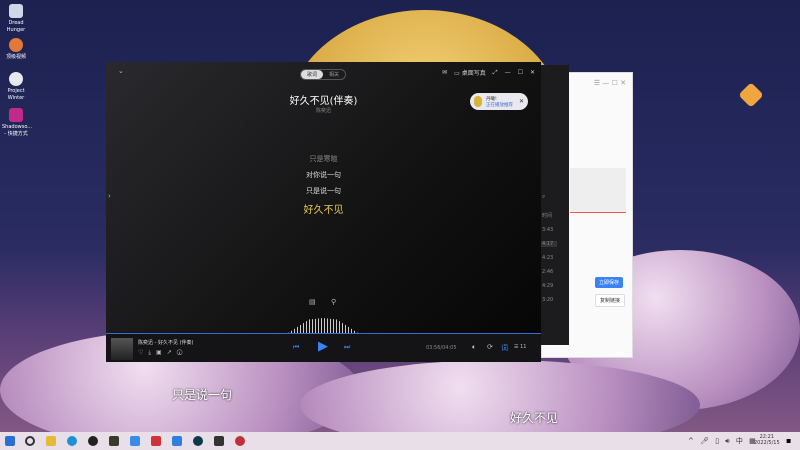 The height and width of the screenshot is (450, 800). Describe the element at coordinates (444, 72) in the screenshot. I see `message-icon: ✉` at that location.